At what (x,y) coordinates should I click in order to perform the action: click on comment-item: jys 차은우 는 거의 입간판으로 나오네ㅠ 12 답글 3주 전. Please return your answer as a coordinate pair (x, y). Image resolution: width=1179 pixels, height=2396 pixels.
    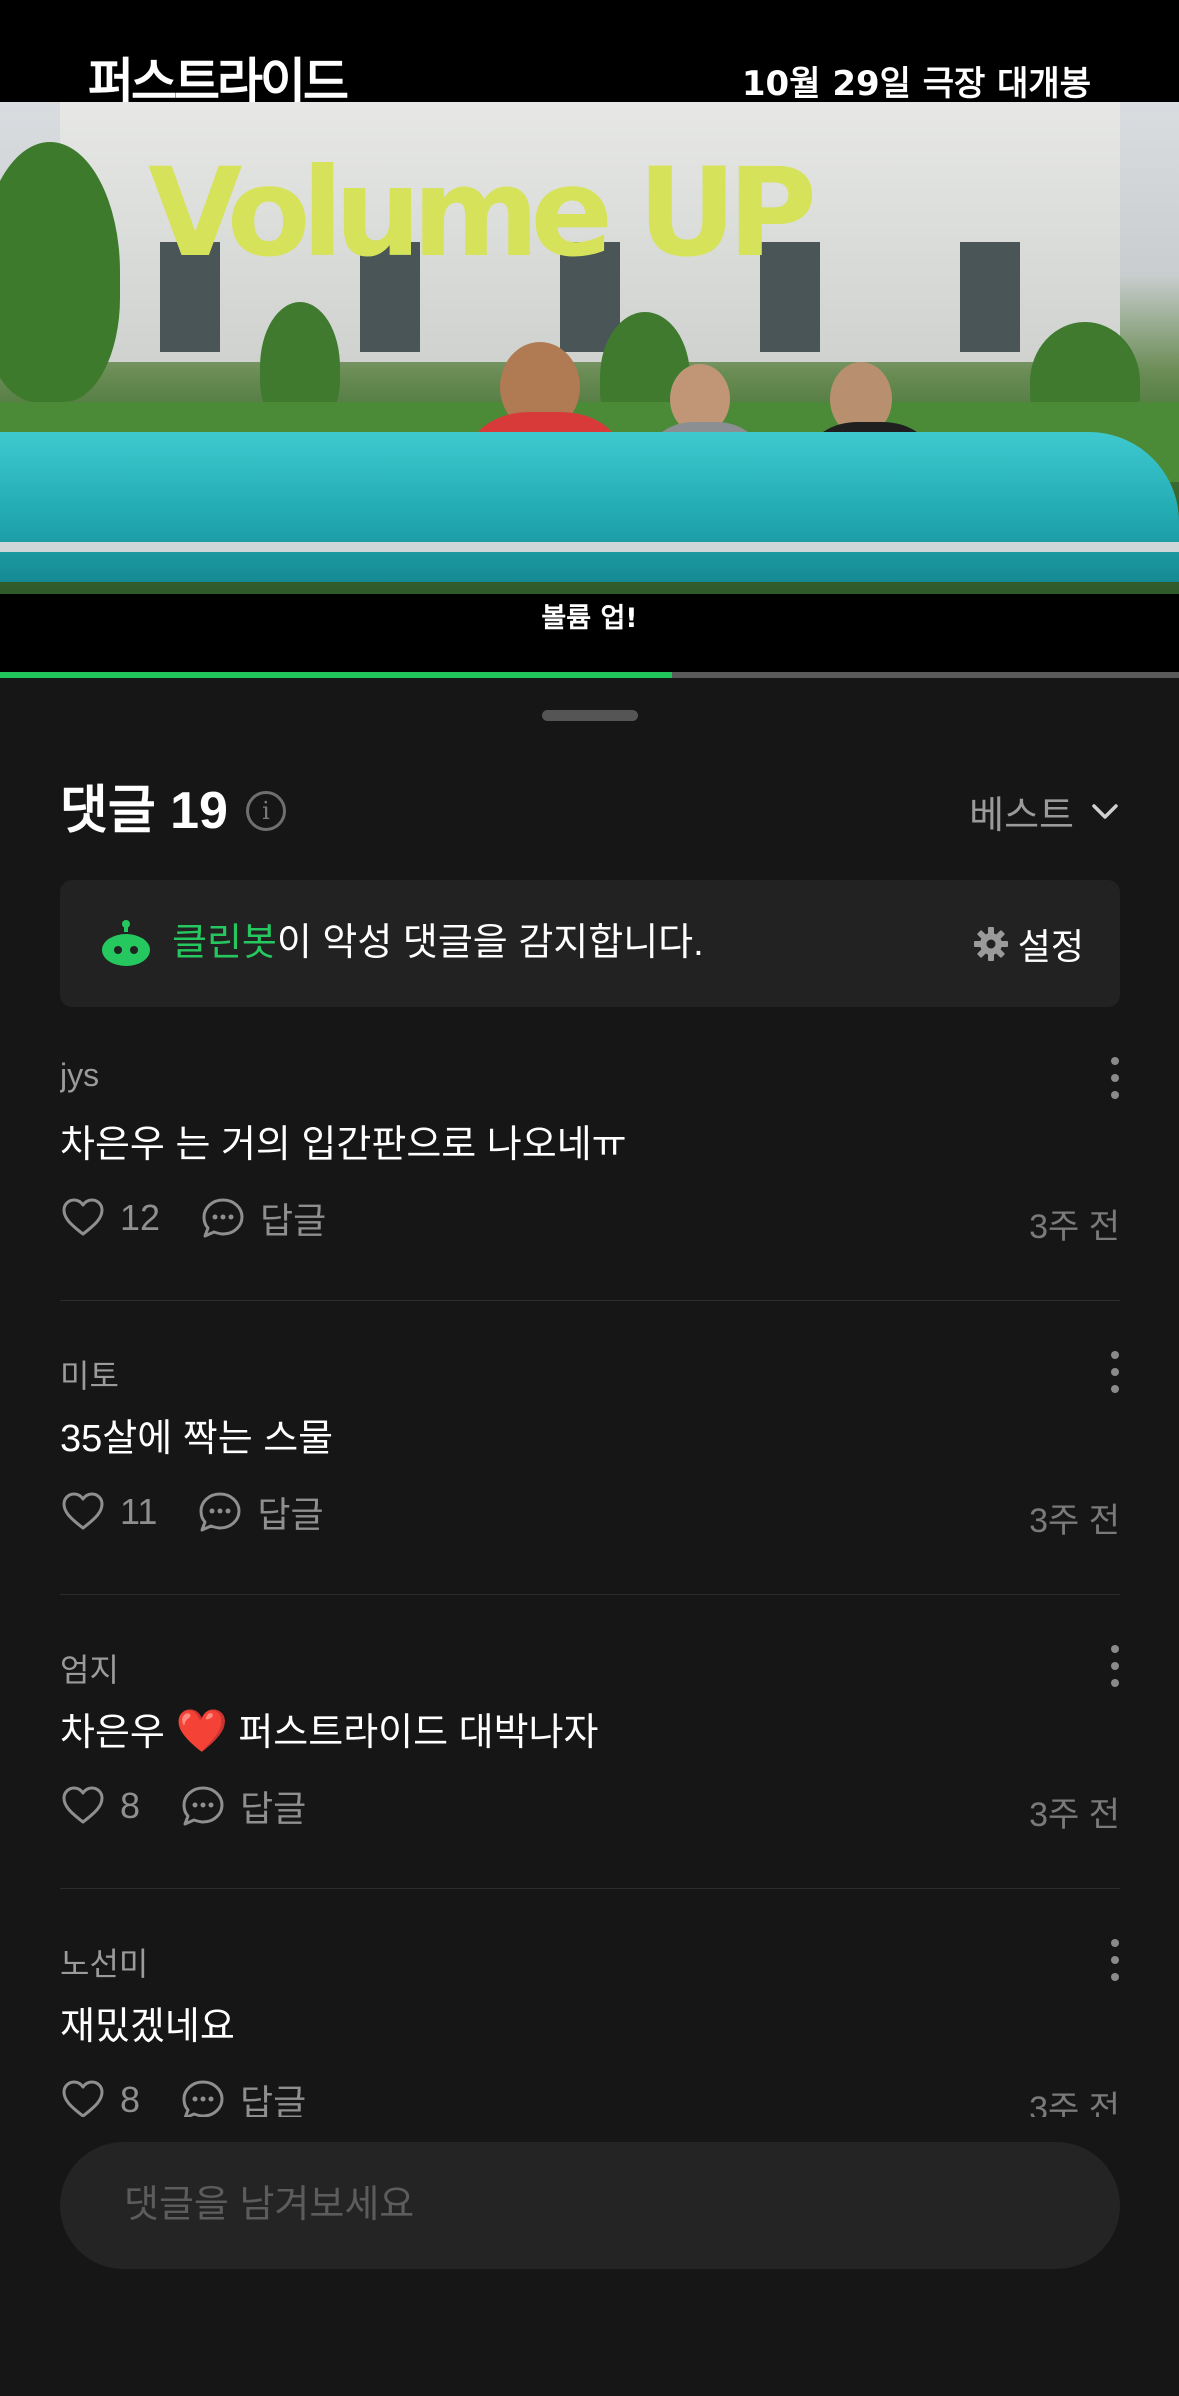
    Looking at the image, I should click on (590, 1154).